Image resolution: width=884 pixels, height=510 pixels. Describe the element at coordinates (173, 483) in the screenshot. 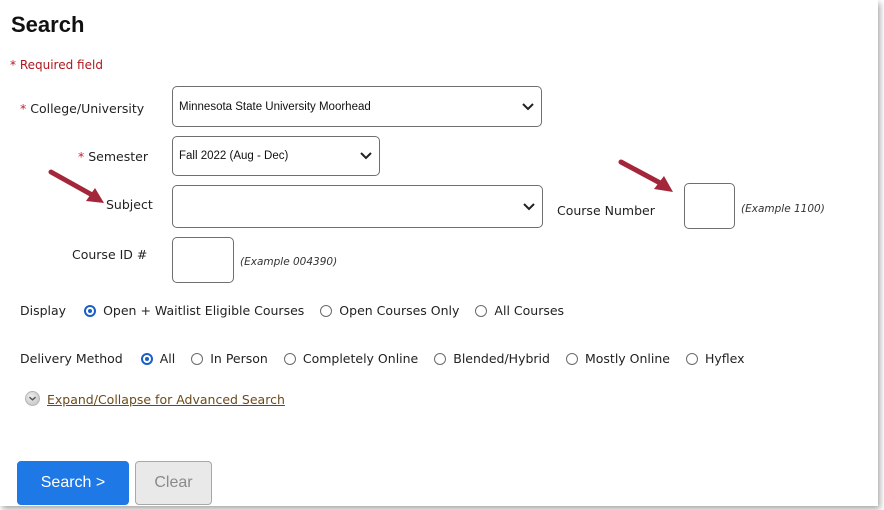

I see `clear-button: Clear` at that location.